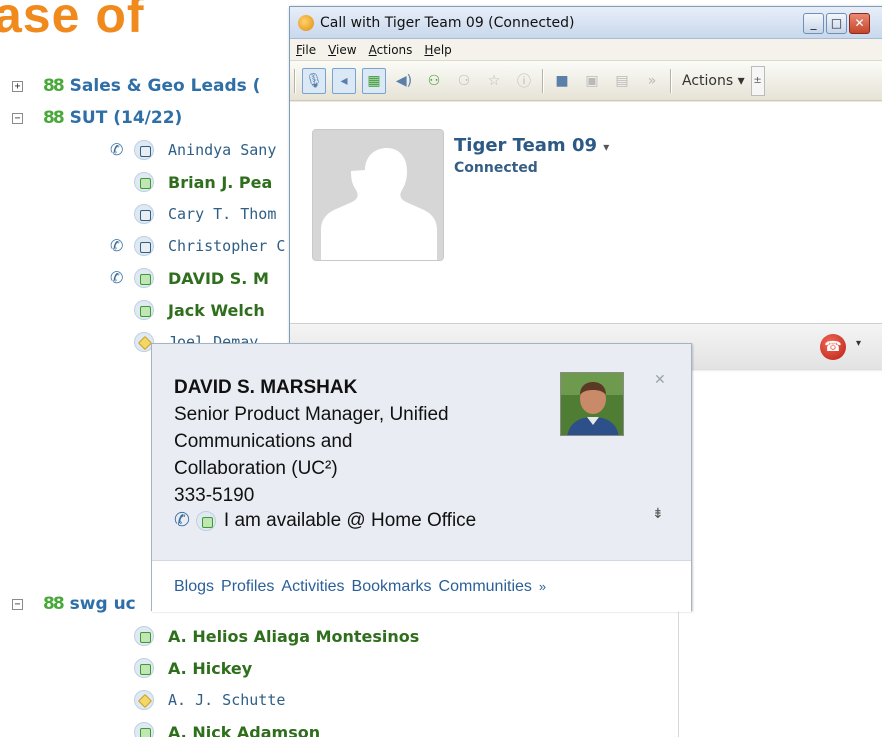 The image size is (882, 737). What do you see at coordinates (562, 81) in the screenshot?
I see `video-icon: ■` at bounding box center [562, 81].